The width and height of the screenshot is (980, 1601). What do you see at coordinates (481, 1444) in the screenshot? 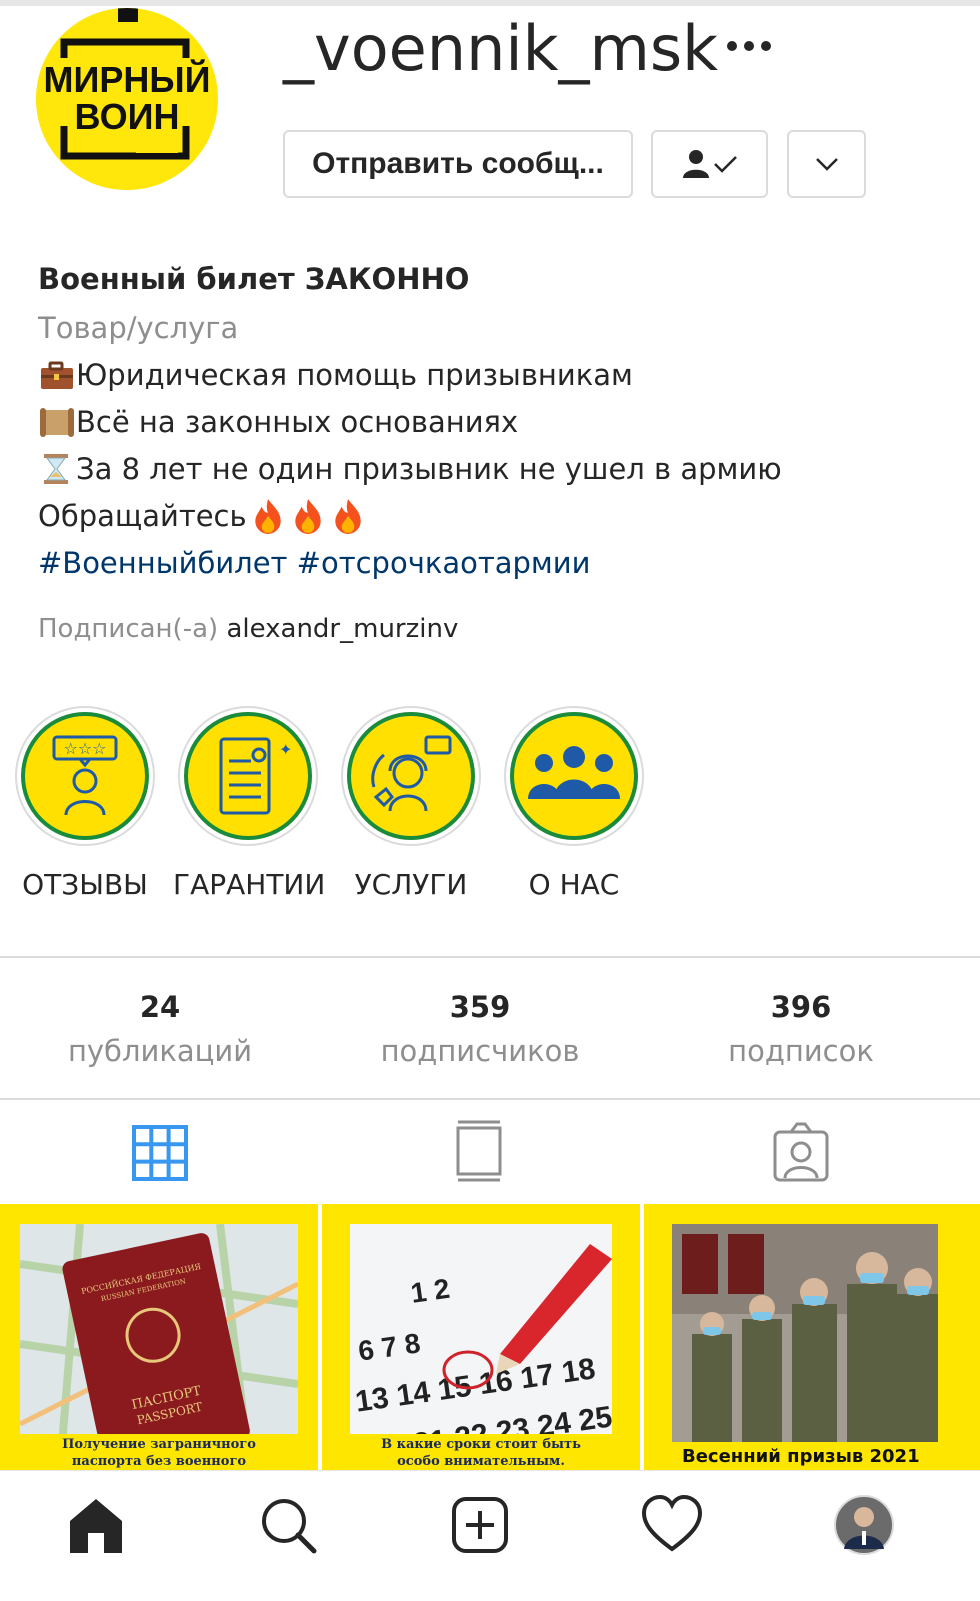
I see `post-caption-line: В какие сроки стоит быть` at bounding box center [481, 1444].